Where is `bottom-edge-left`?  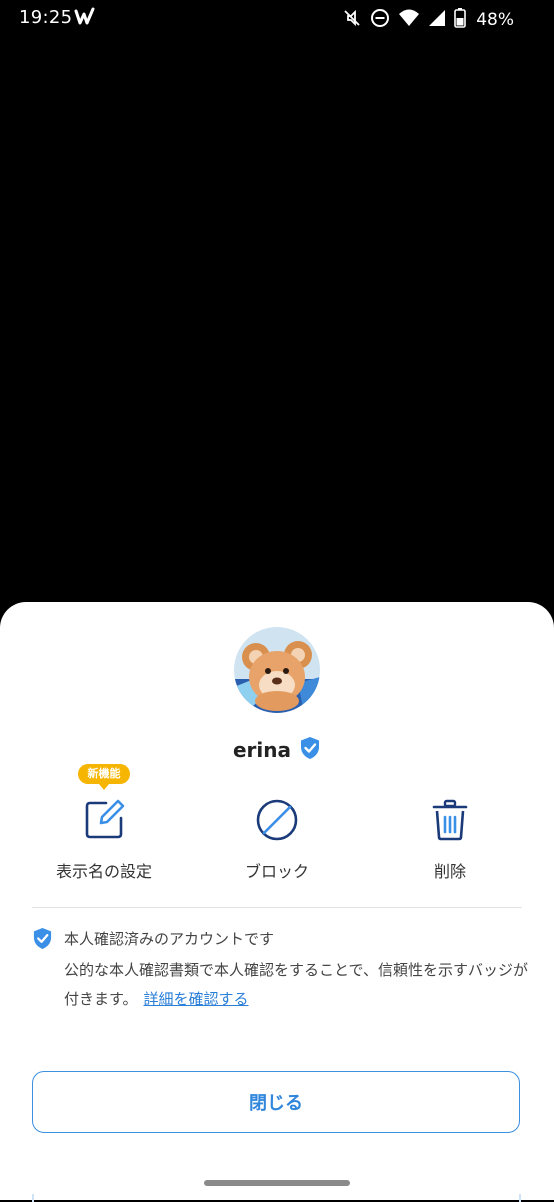
bottom-edge-left is located at coordinates (33, 1198).